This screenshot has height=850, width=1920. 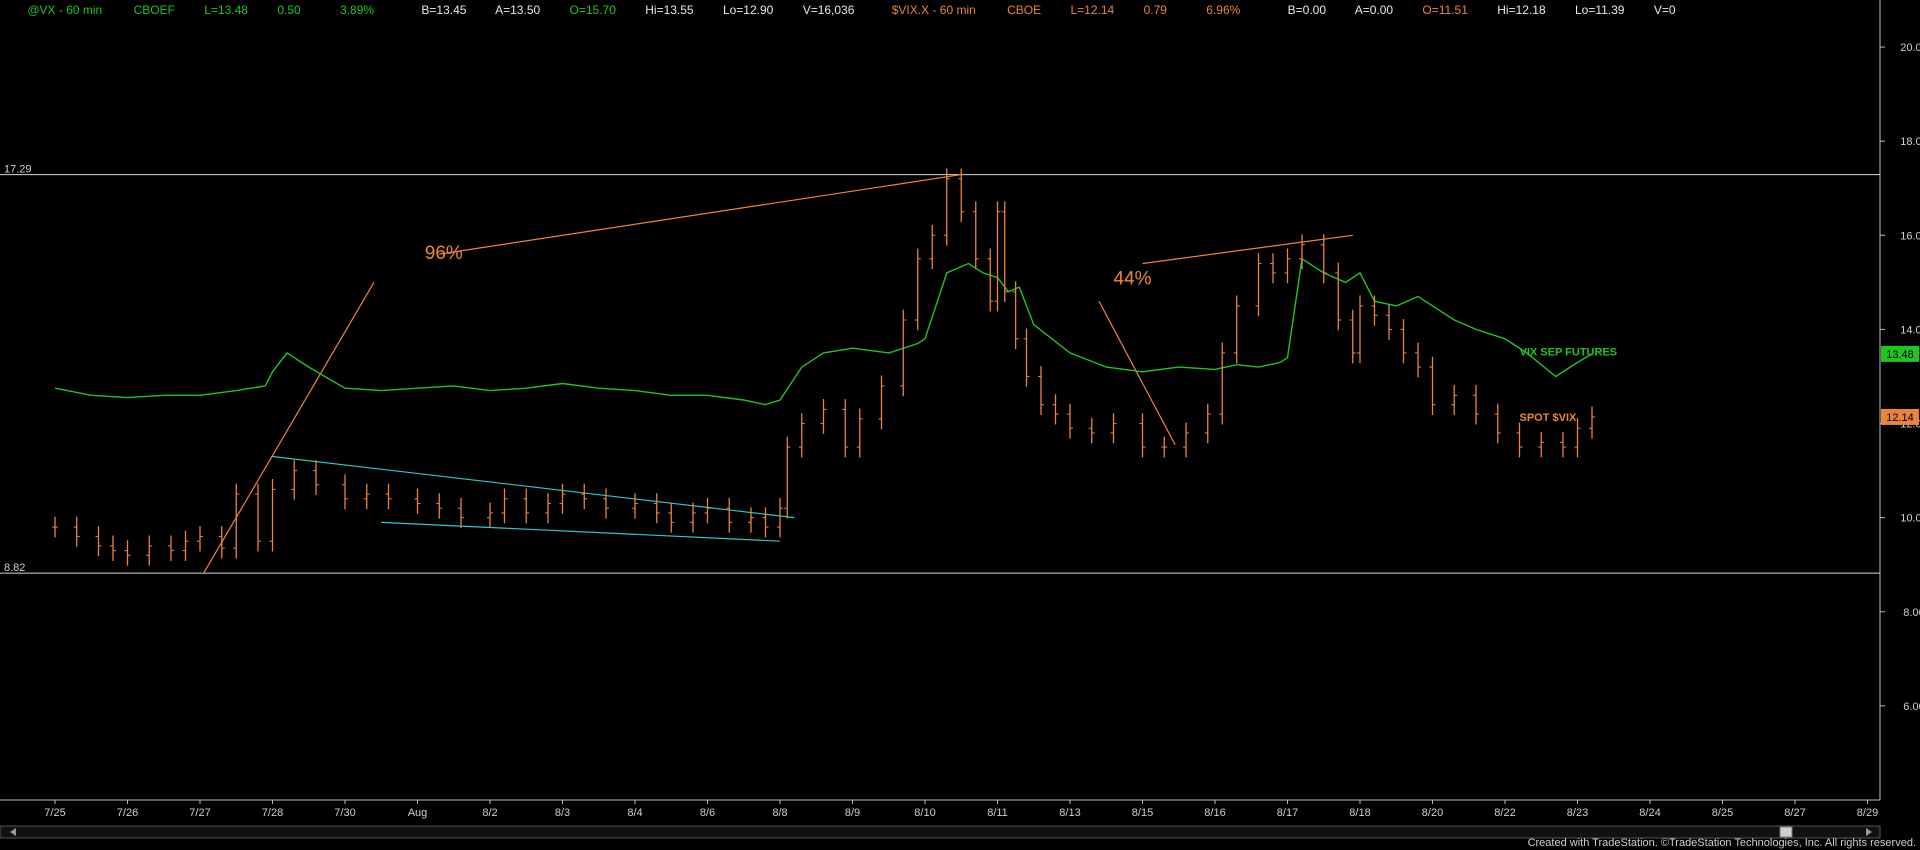 I want to click on y-tick-label: 8.00, so click(x=1911, y=613).